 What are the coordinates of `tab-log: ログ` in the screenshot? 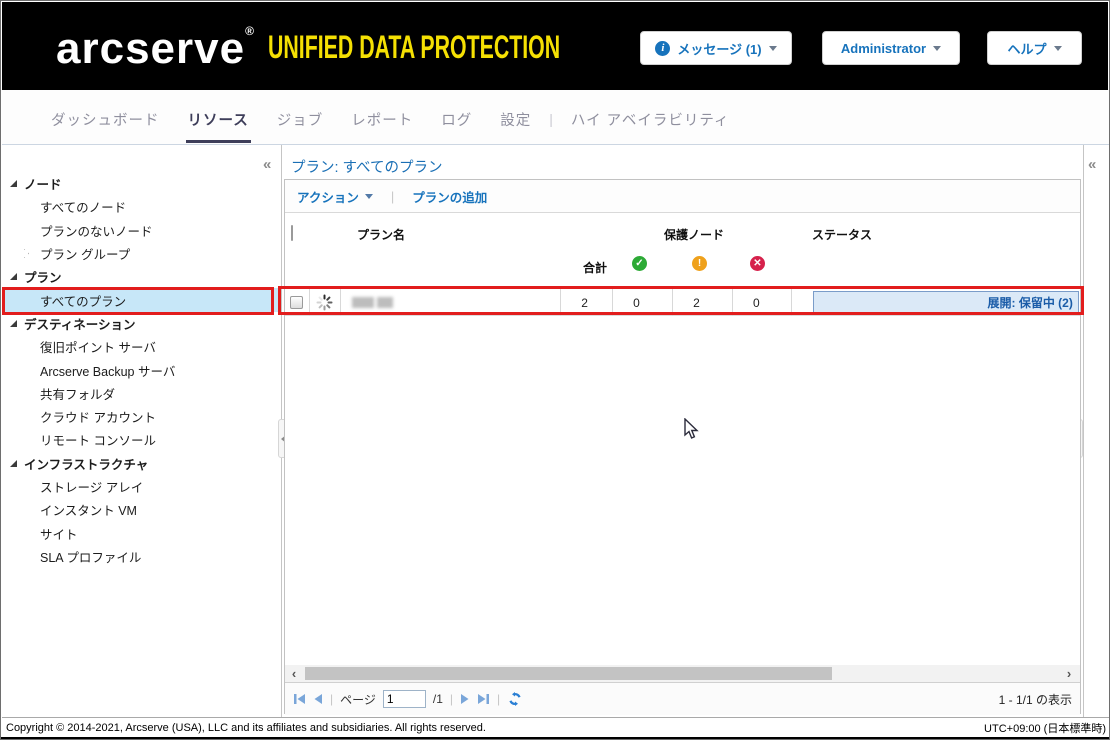 It's located at (456, 119).